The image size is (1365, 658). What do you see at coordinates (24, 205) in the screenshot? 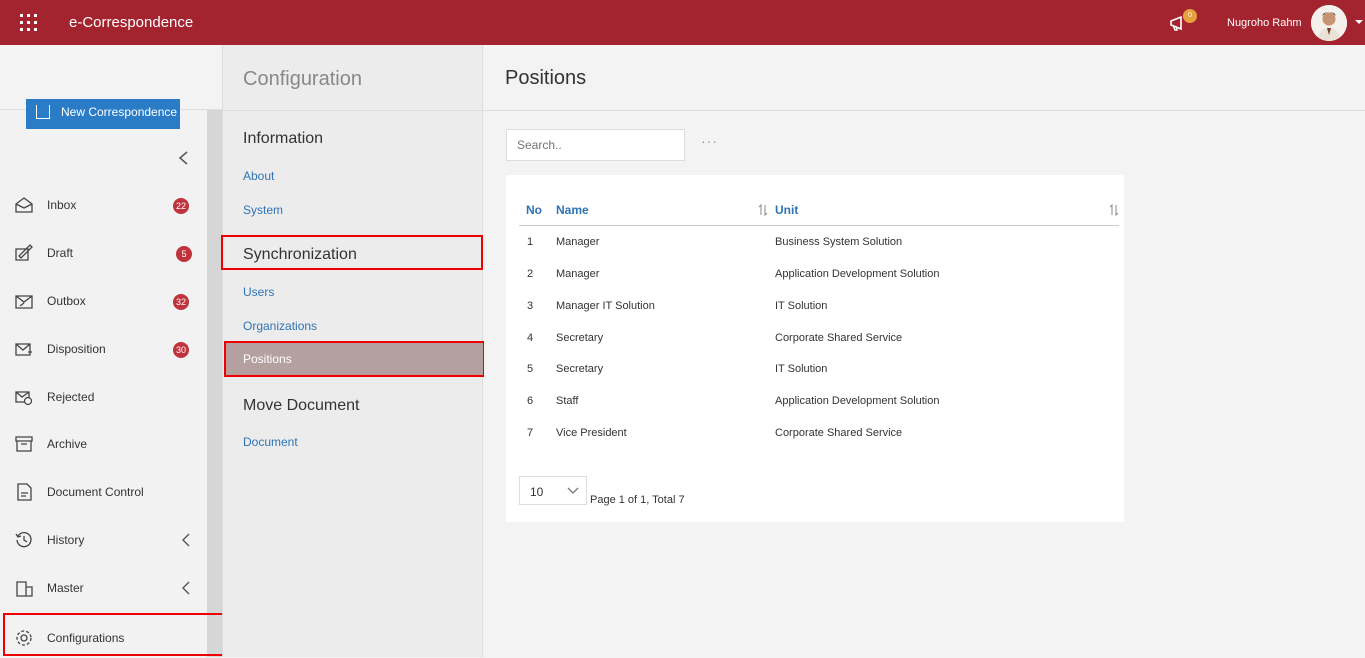
I see `inbox-icon` at bounding box center [24, 205].